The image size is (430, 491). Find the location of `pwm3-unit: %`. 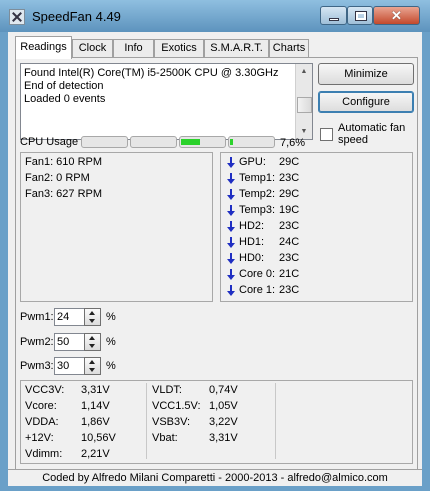

pwm3-unit: % is located at coordinates (111, 366).